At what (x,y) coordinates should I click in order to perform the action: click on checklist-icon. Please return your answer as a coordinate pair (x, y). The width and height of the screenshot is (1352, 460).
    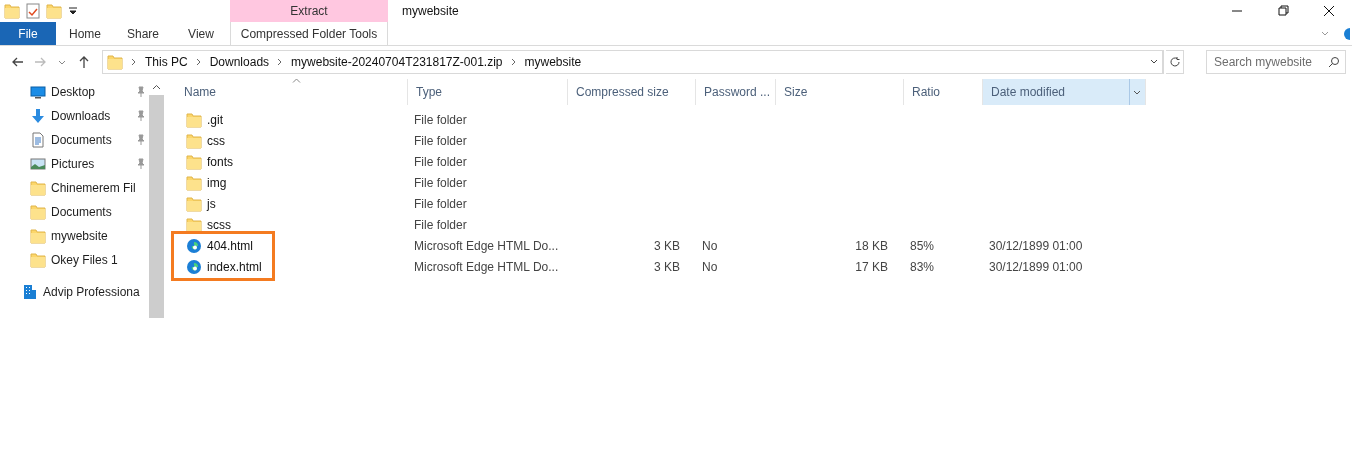
    Looking at the image, I should click on (33, 11).